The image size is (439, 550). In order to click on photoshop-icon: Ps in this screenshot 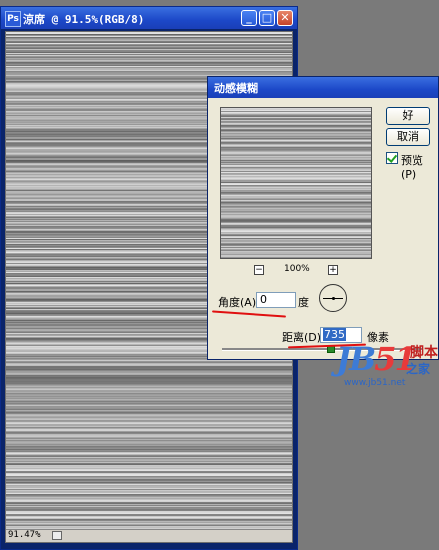, I will do `click(13, 19)`.